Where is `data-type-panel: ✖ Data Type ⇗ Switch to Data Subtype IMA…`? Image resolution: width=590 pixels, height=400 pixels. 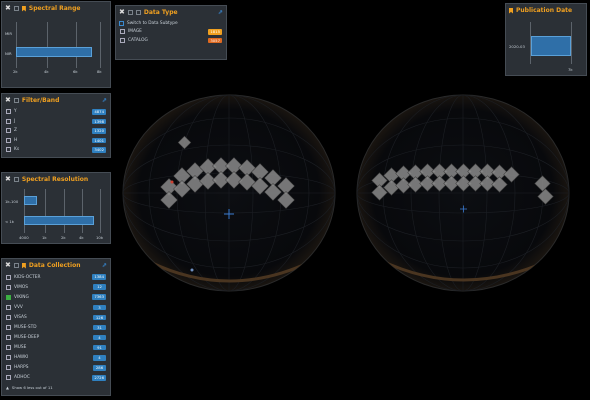 data-type-panel: ✖ Data Type ⇗ Switch to Data Subtype IMA… is located at coordinates (171, 32).